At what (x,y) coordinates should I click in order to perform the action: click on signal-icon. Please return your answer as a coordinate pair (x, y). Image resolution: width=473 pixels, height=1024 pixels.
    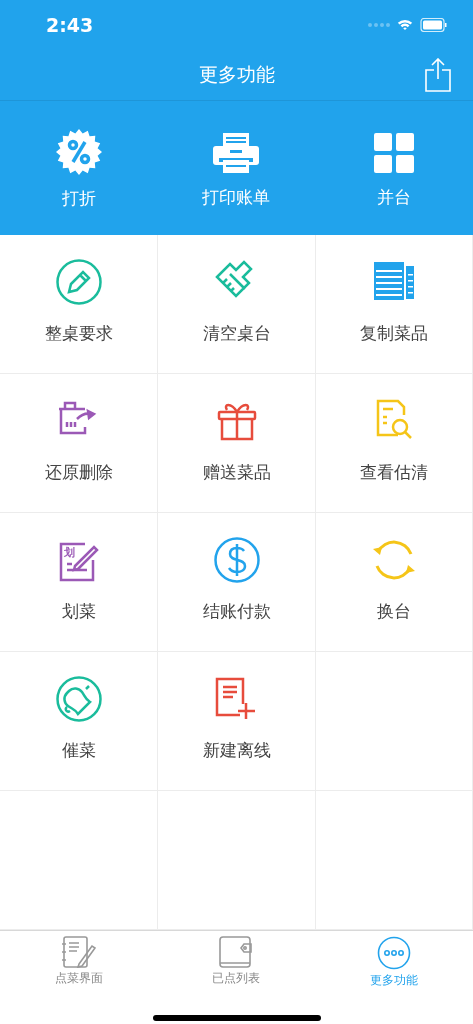
    Looking at the image, I should click on (379, 25).